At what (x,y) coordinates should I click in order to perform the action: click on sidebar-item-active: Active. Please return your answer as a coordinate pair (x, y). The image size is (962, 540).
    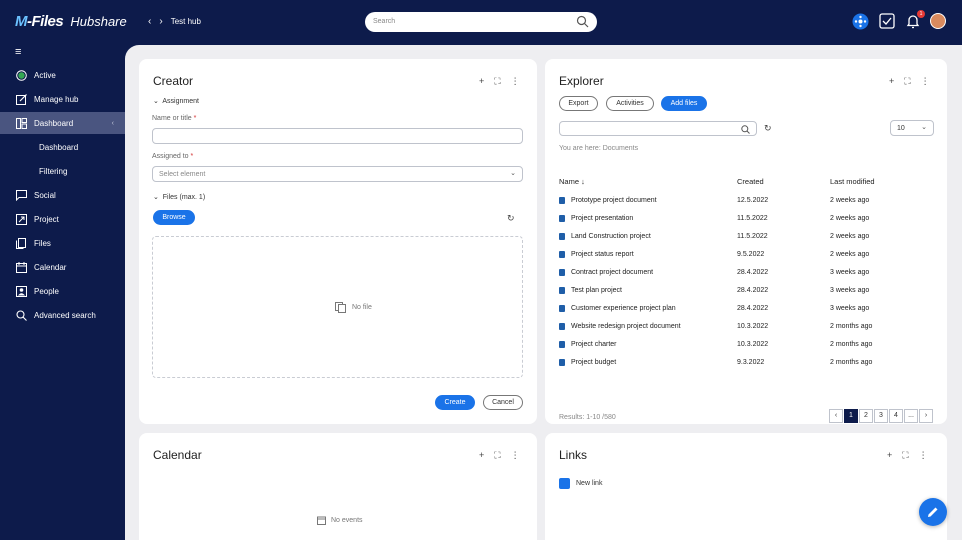
    Looking at the image, I should click on (62, 75).